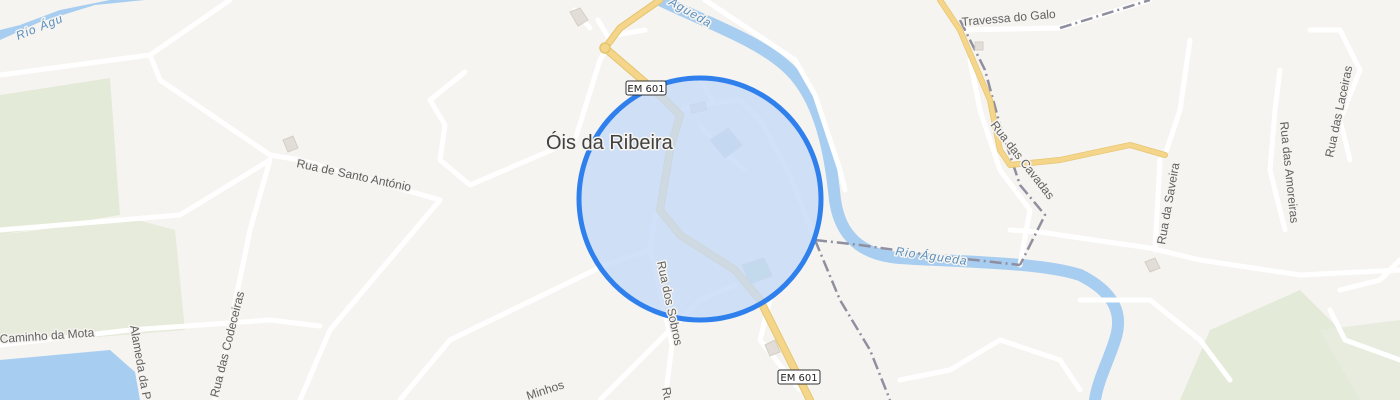  Describe the element at coordinates (1008, 18) in the screenshot. I see `street-label-travessa-do-galo: Travessa do Galo` at that location.